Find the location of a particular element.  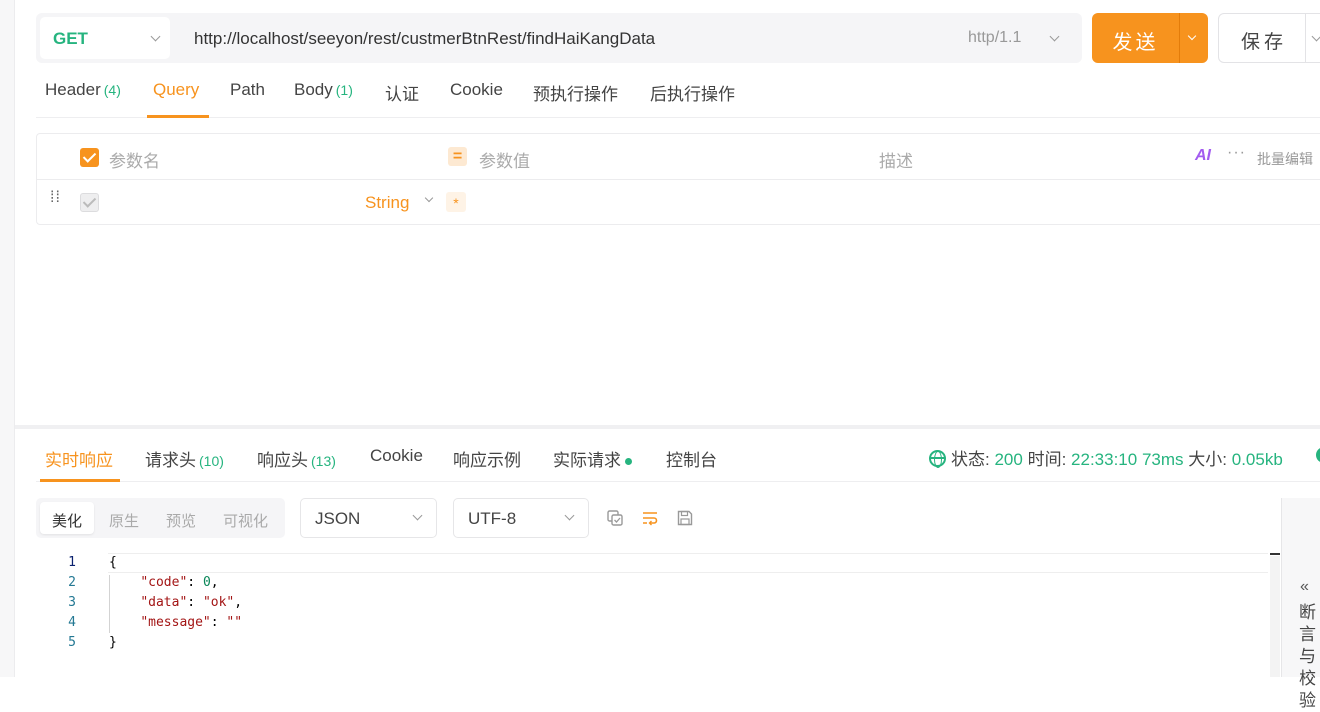

tab-pre-script: 预执行操作 is located at coordinates (575, 92).